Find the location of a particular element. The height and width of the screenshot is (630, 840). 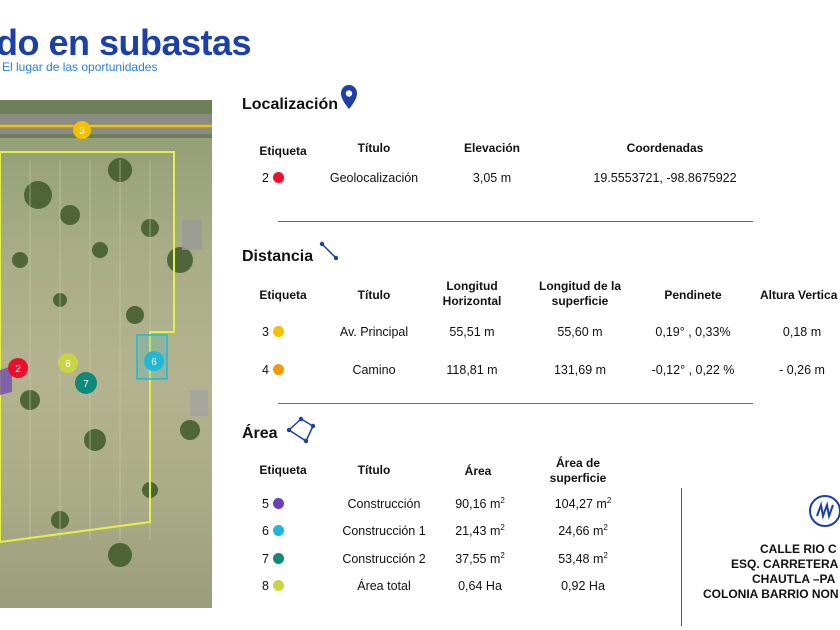

svg-text: 7 is located at coordinates (86, 384).